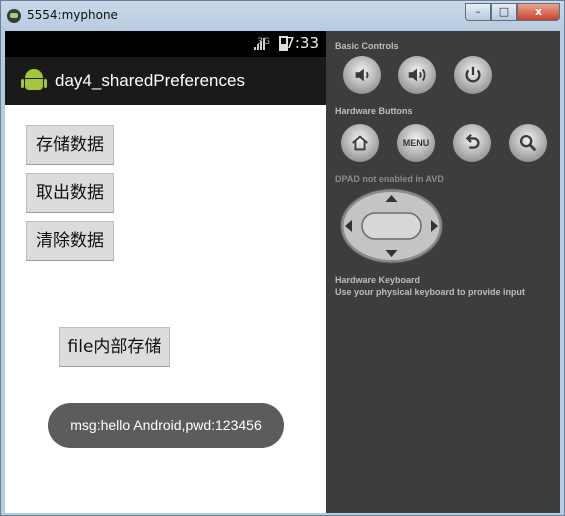  I want to click on menu-button-label: MENU, so click(416, 143).